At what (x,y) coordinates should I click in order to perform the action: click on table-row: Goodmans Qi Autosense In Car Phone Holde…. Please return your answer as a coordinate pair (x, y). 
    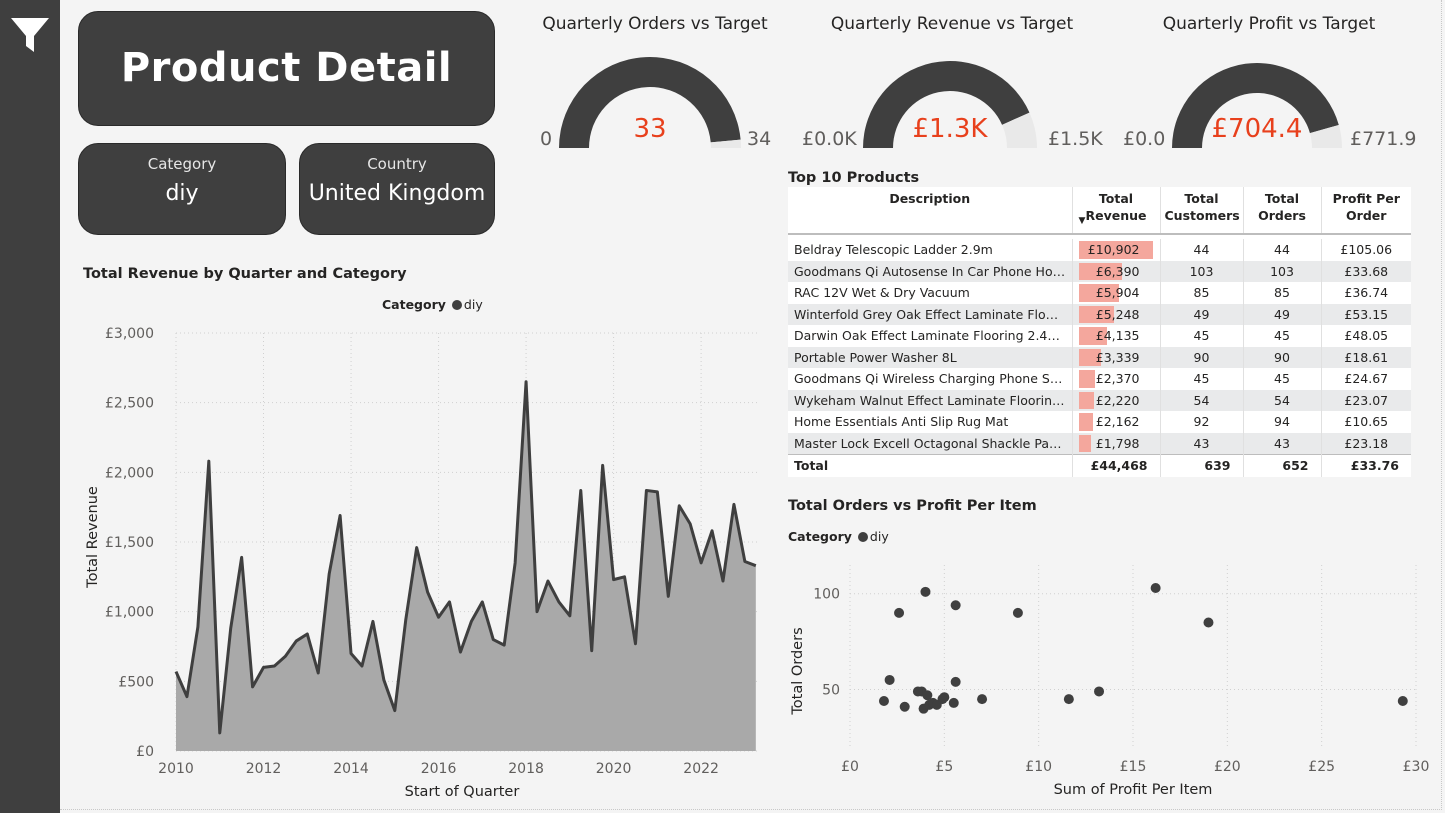
    Looking at the image, I should click on (1099, 271).